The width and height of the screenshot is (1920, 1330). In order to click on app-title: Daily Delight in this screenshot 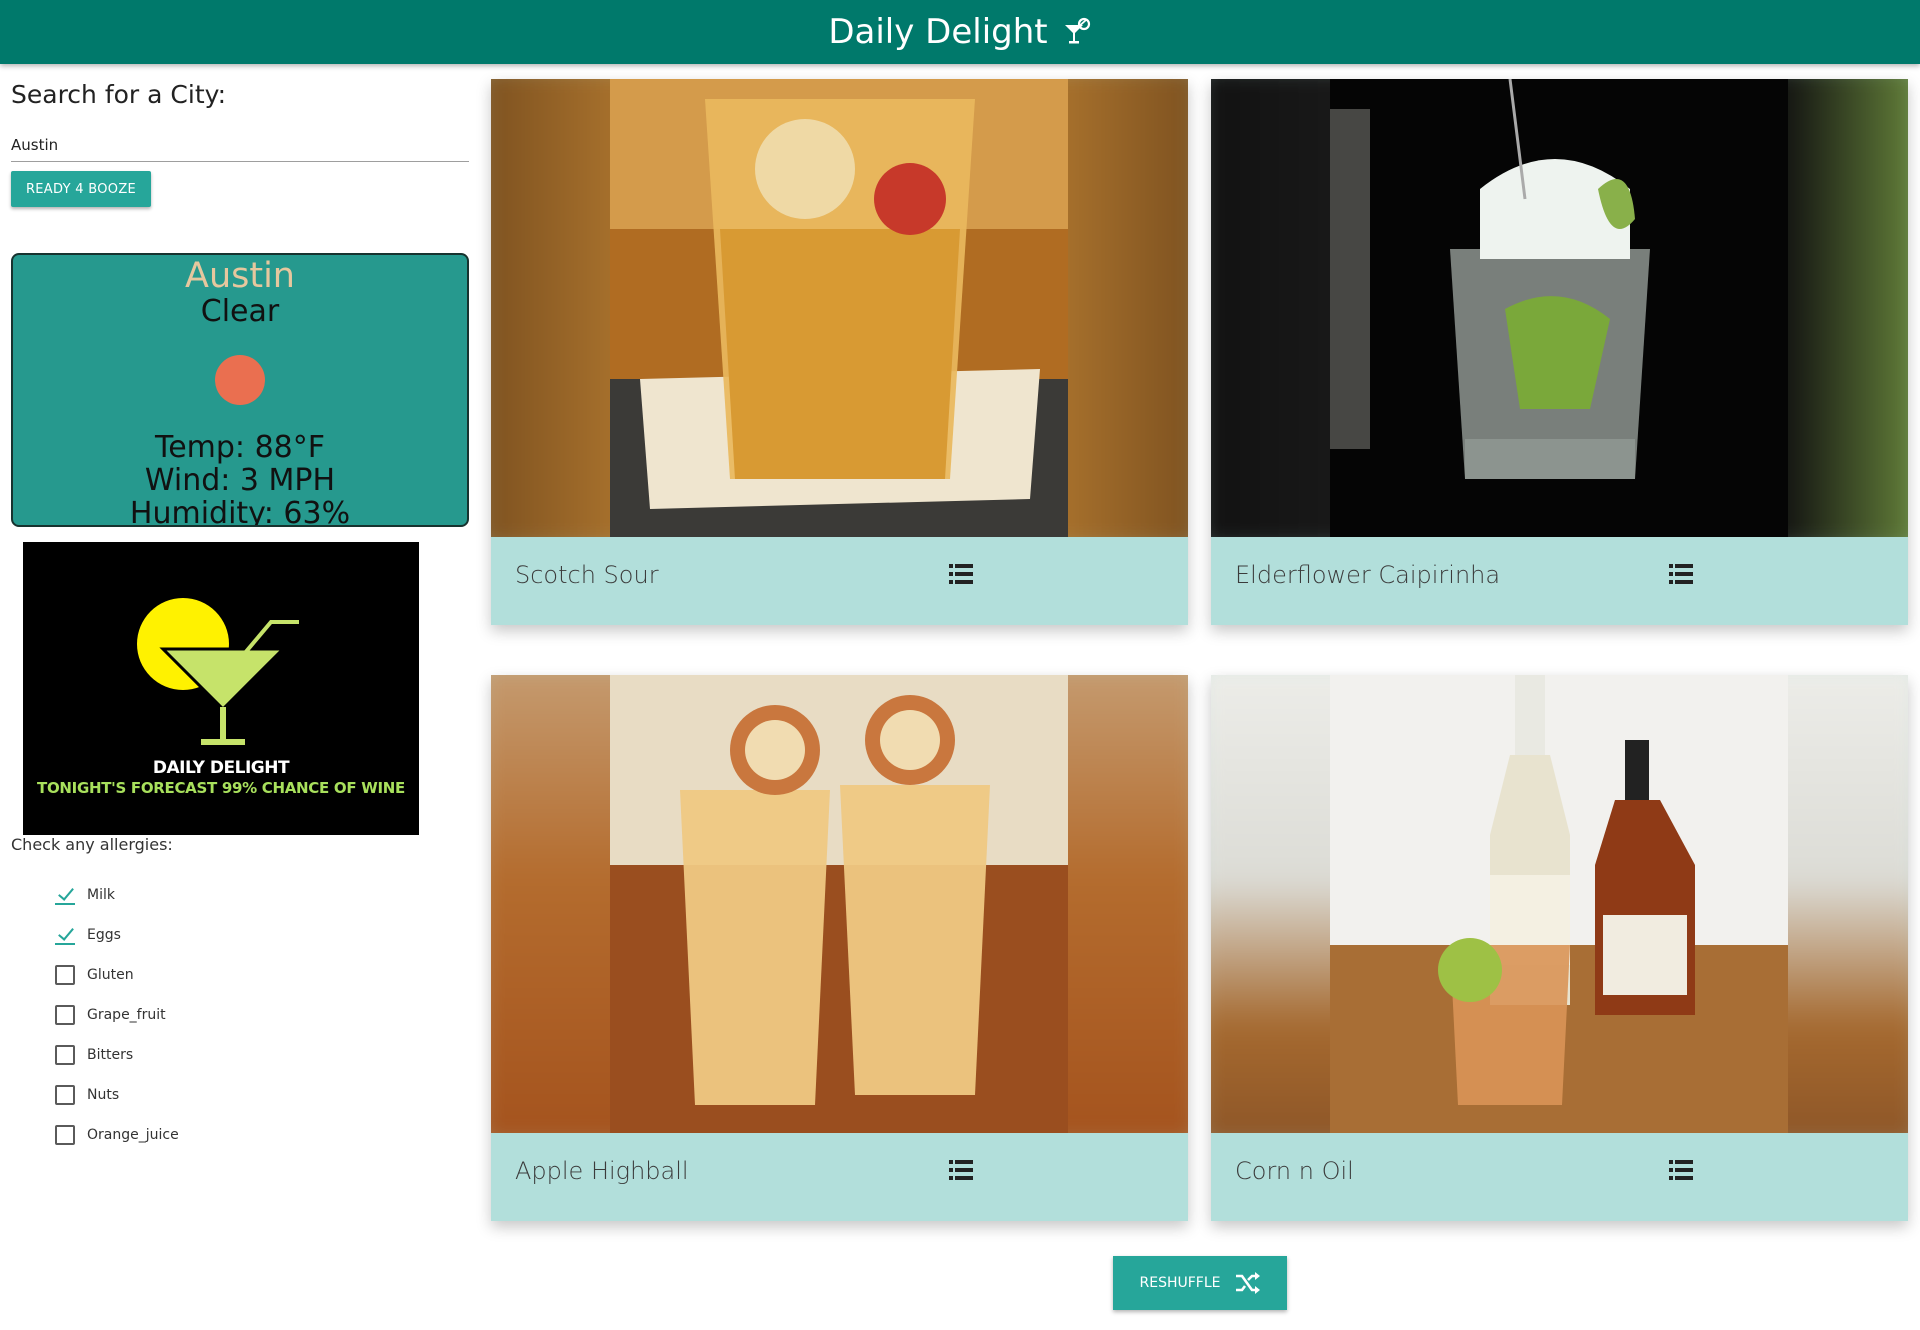, I will do `click(937, 32)`.